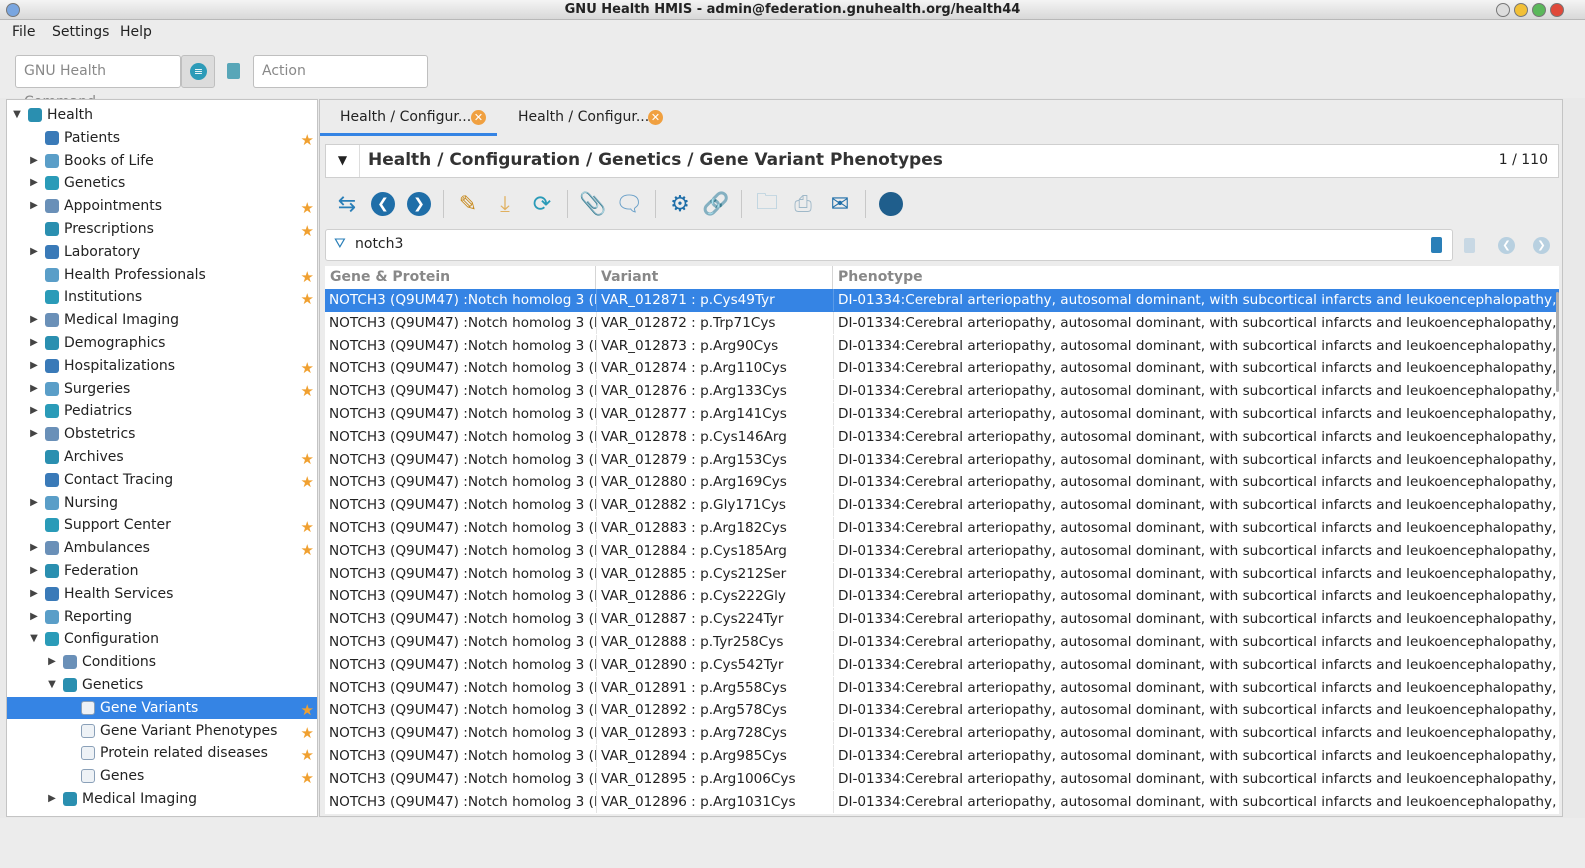 This screenshot has width=1585, height=868. Describe the element at coordinates (162, 229) in the screenshot. I see `sidebar-item: Prescriptions ★` at that location.